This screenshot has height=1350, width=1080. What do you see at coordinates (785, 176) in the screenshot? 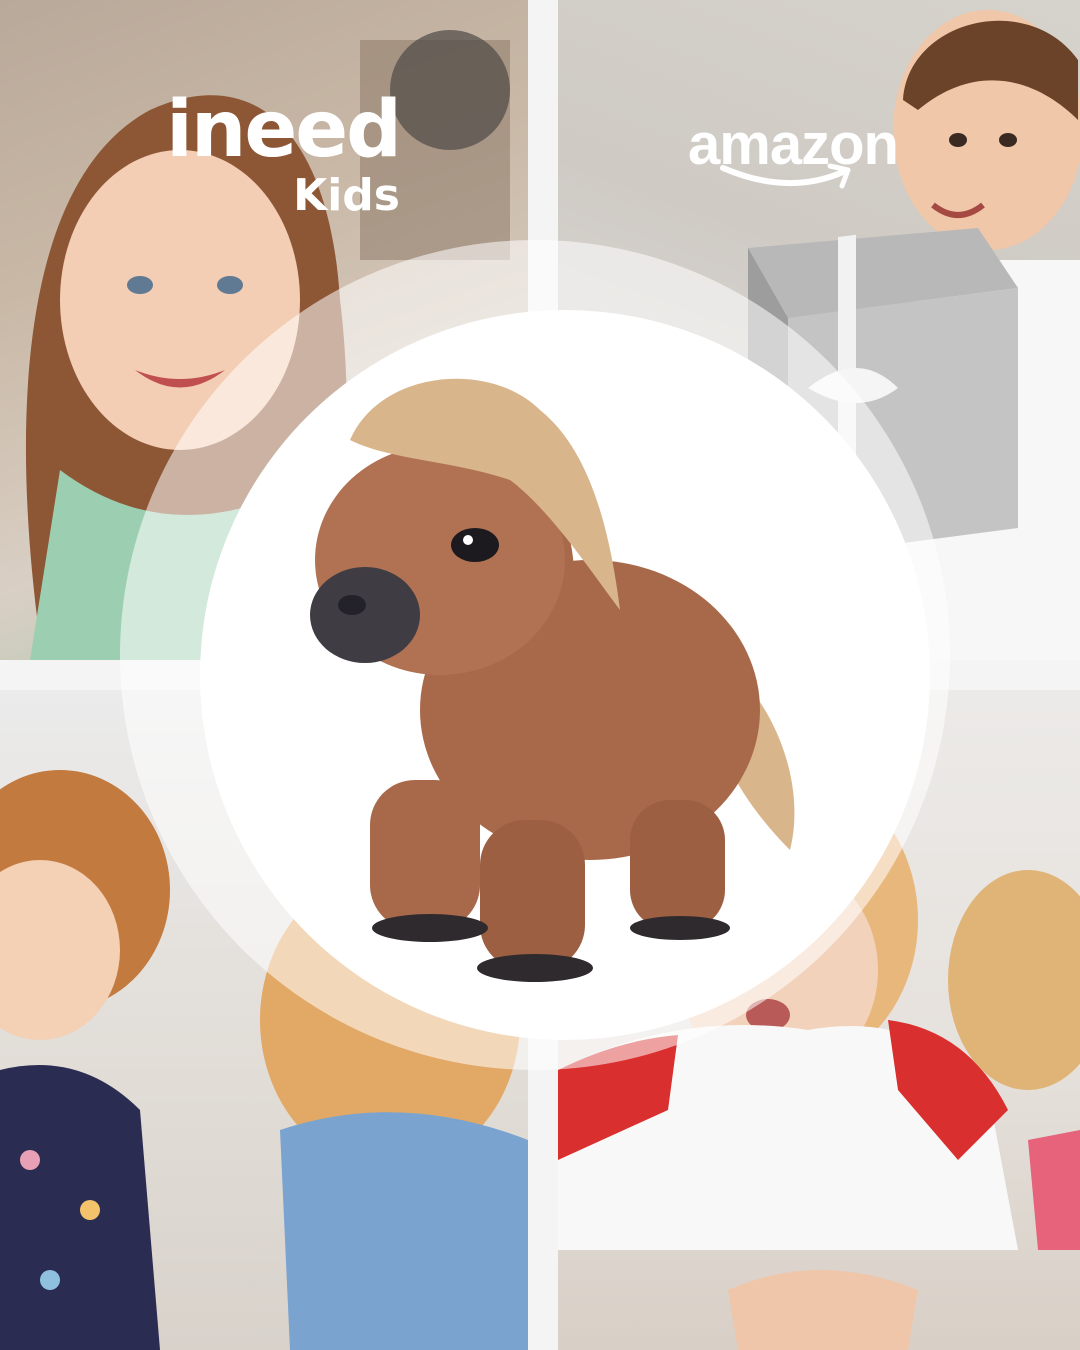
I see `smile-arrow-icon` at bounding box center [785, 176].